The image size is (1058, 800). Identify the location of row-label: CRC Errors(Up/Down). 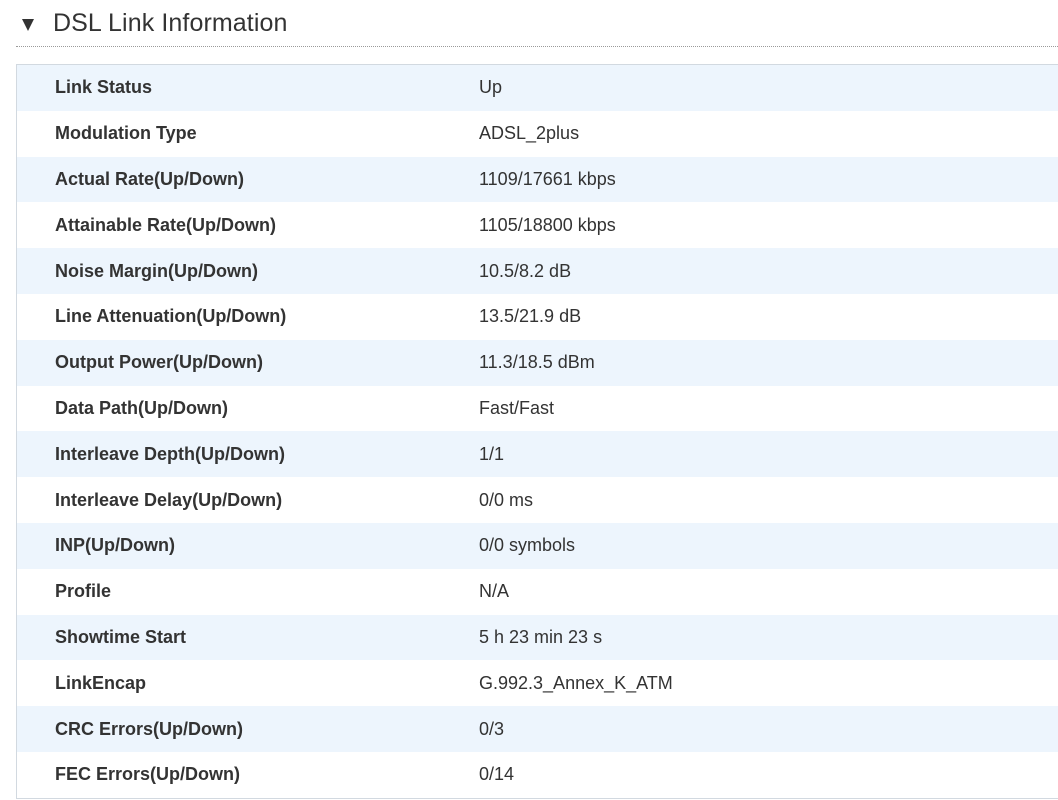
(149, 728).